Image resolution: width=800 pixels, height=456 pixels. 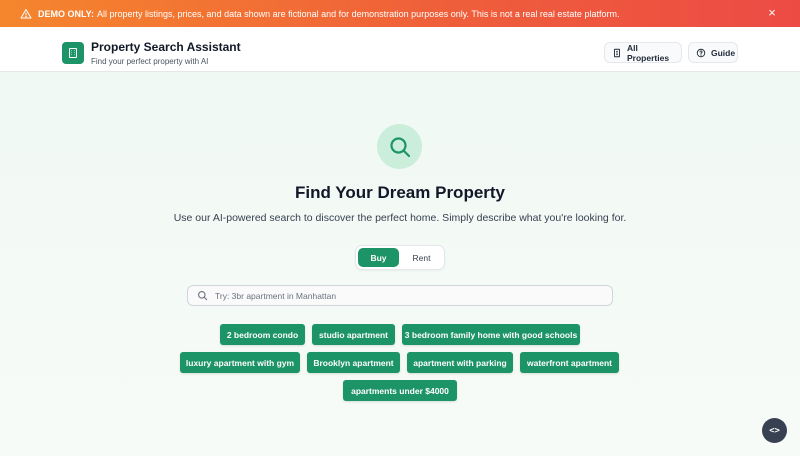 What do you see at coordinates (353, 362) in the screenshot?
I see `suggestion-chip: Brooklyn apartment` at bounding box center [353, 362].